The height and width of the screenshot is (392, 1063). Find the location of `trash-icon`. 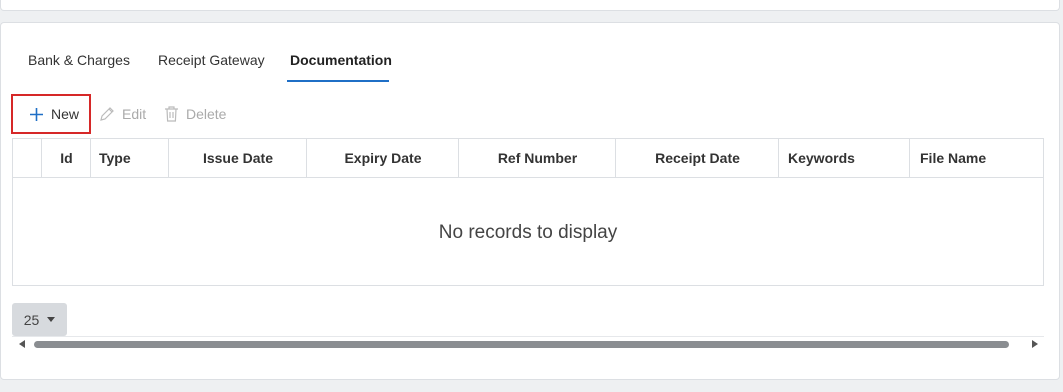

trash-icon is located at coordinates (171, 114).